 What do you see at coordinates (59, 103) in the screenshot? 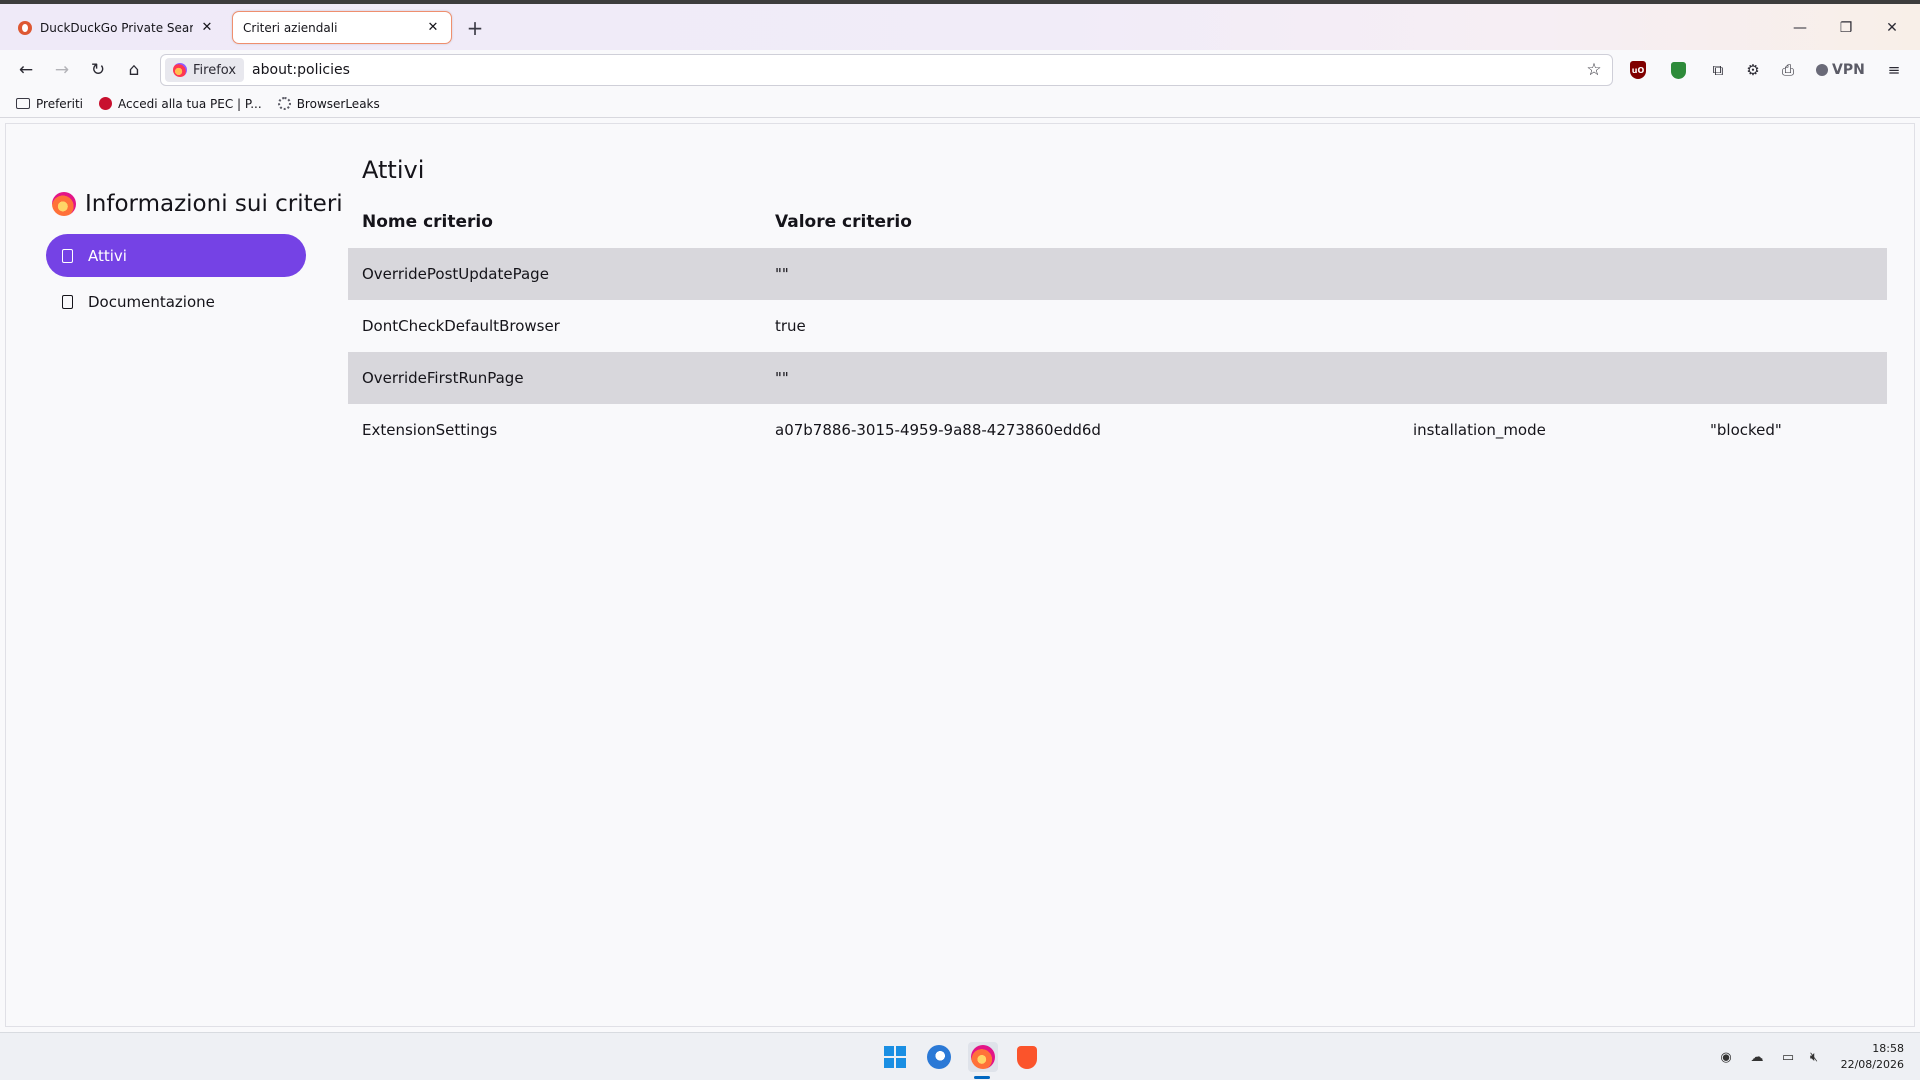
I see `bookmark-label: Preferiti` at bounding box center [59, 103].